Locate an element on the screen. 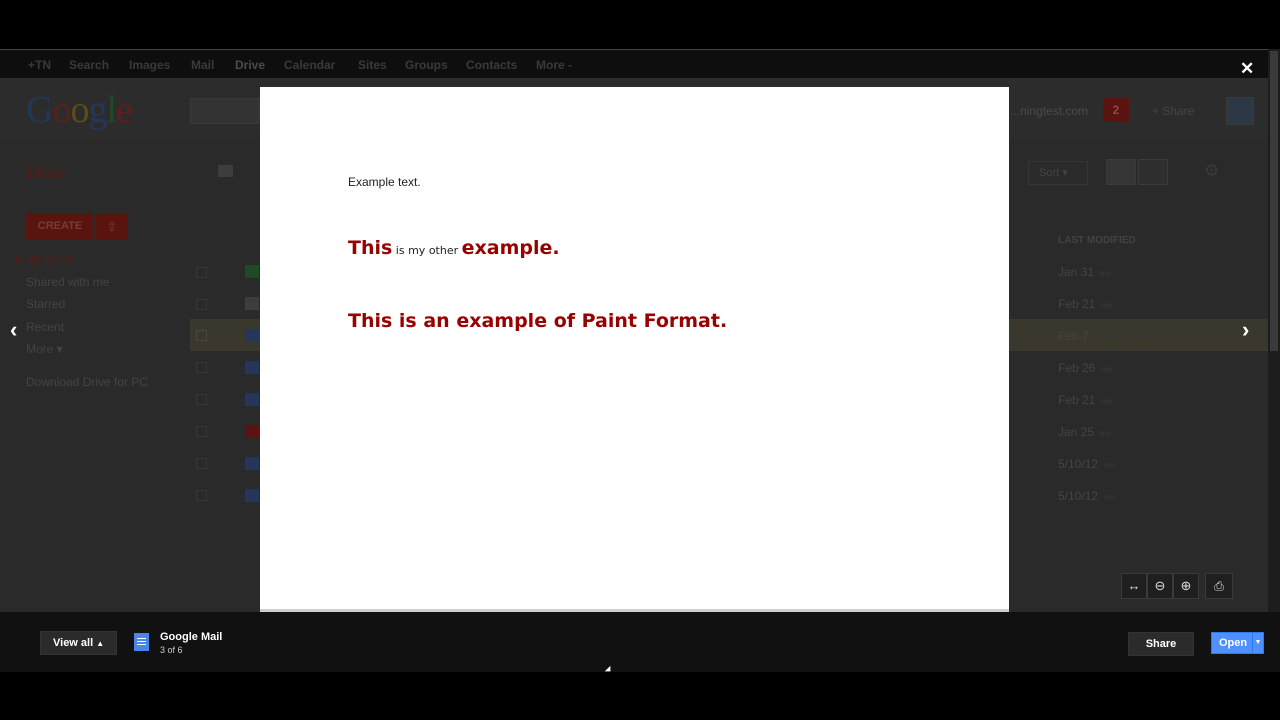  create-button: CREATE is located at coordinates (60, 226).